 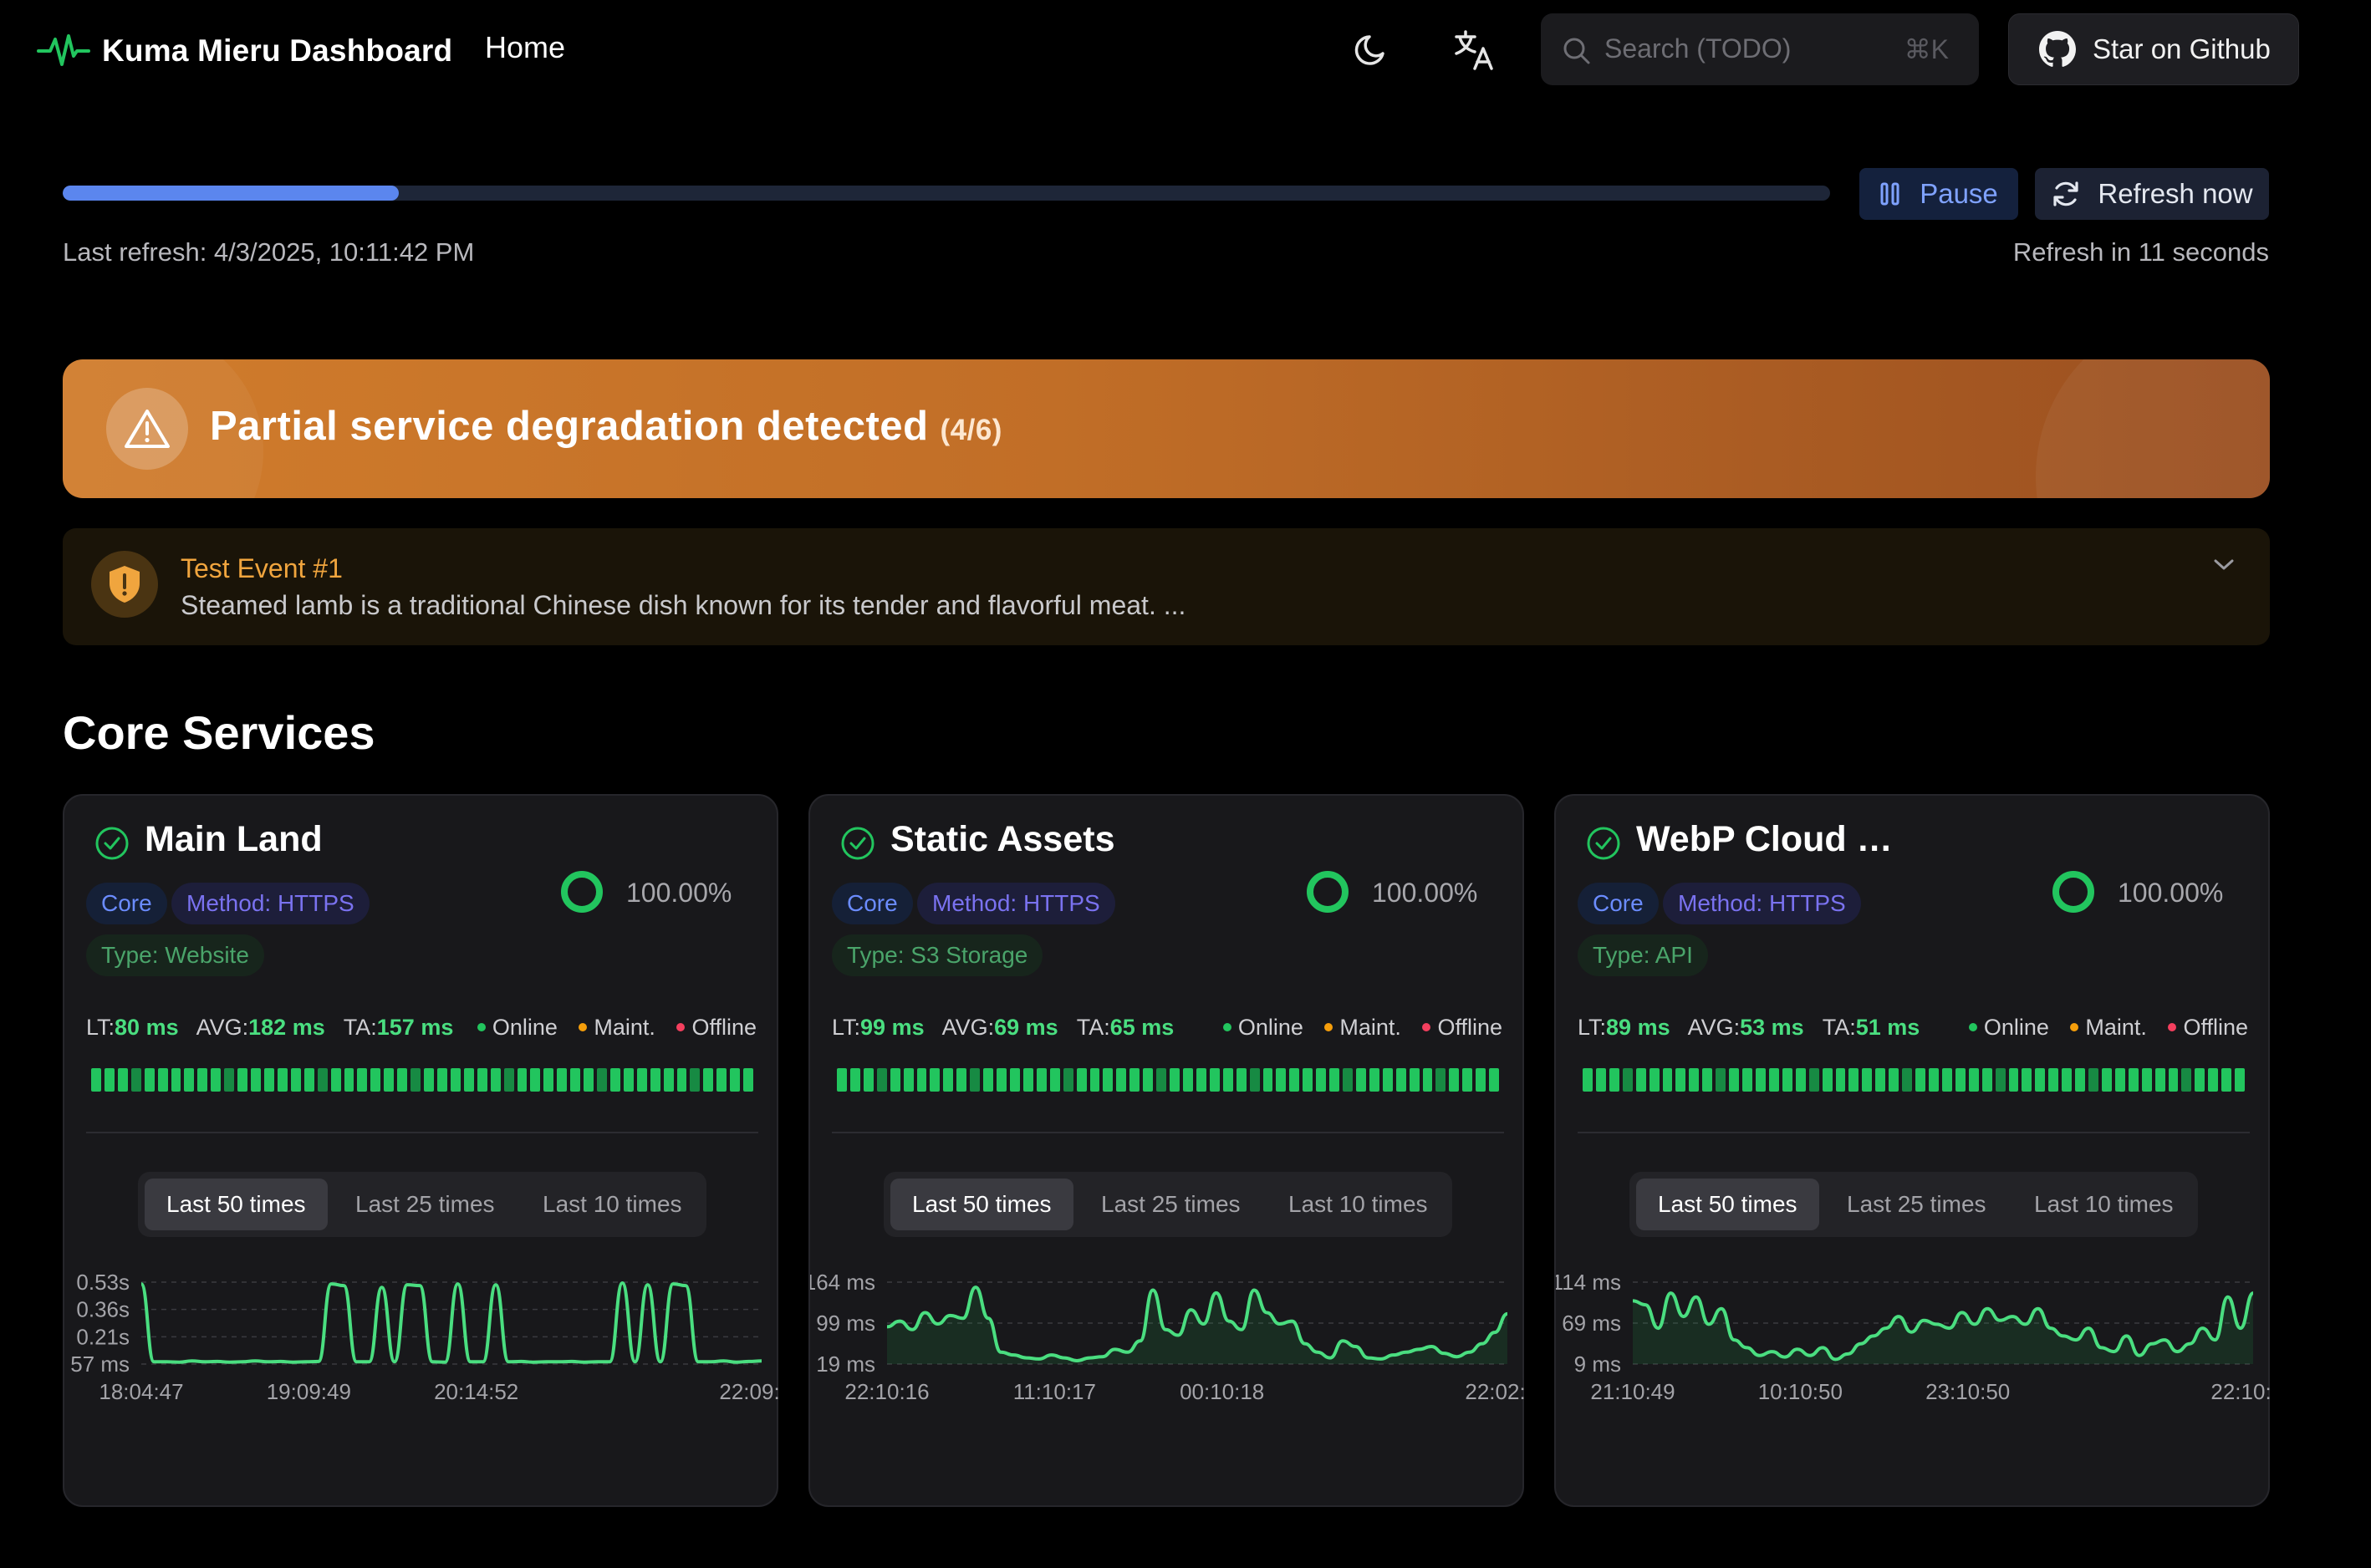 What do you see at coordinates (1643, 955) in the screenshot?
I see `tag-type: Type: API` at bounding box center [1643, 955].